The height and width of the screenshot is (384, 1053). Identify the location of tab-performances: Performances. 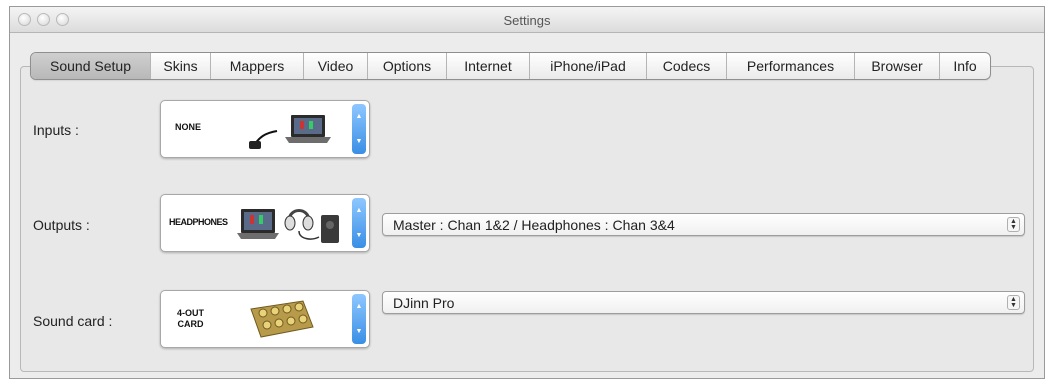
(791, 66).